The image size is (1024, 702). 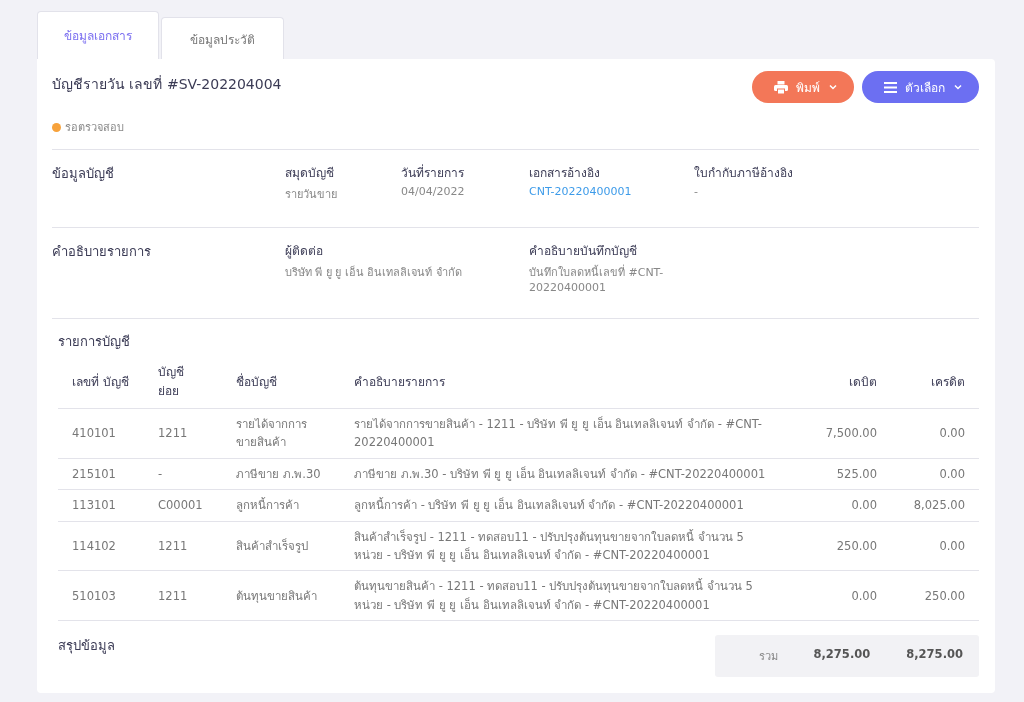 I want to click on printer-icon, so click(x=781, y=87).